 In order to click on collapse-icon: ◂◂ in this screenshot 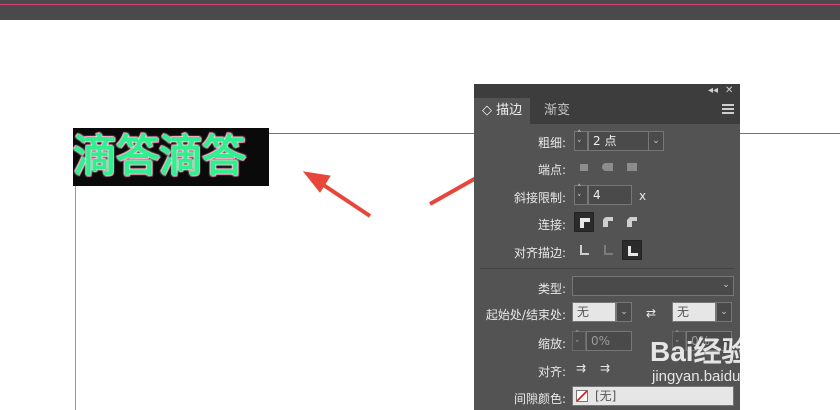, I will do `click(713, 91)`.